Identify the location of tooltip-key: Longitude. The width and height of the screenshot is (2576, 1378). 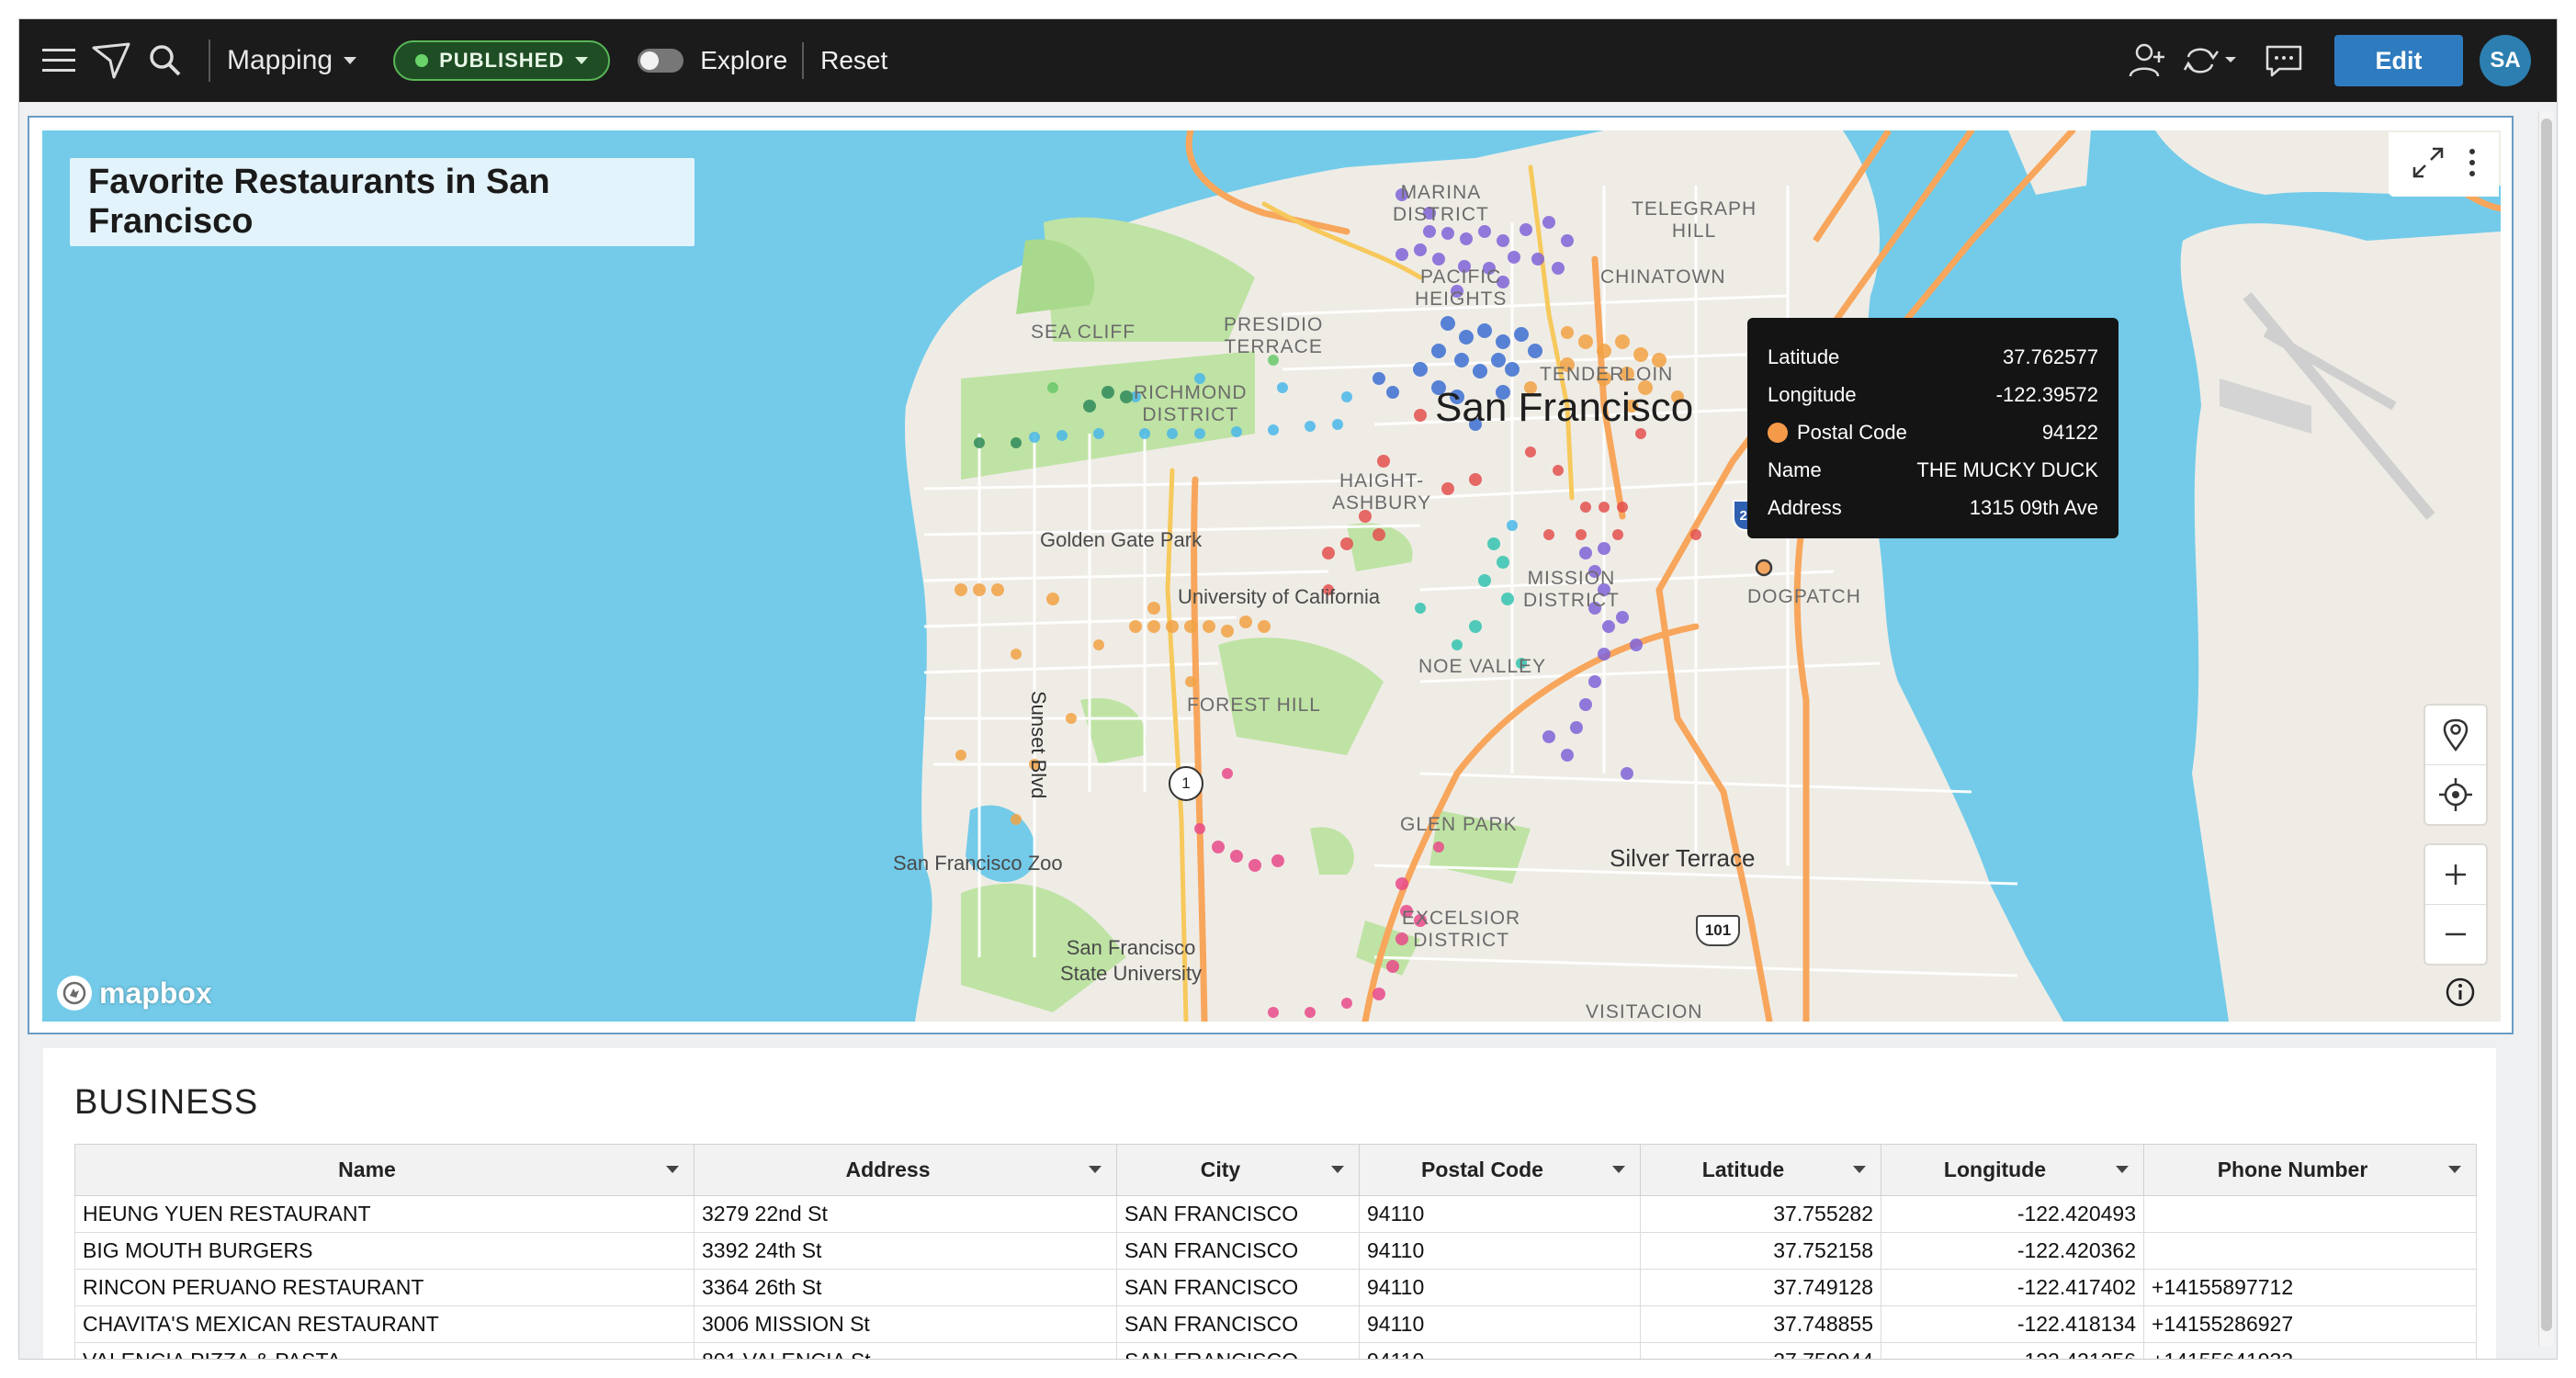
(1812, 394).